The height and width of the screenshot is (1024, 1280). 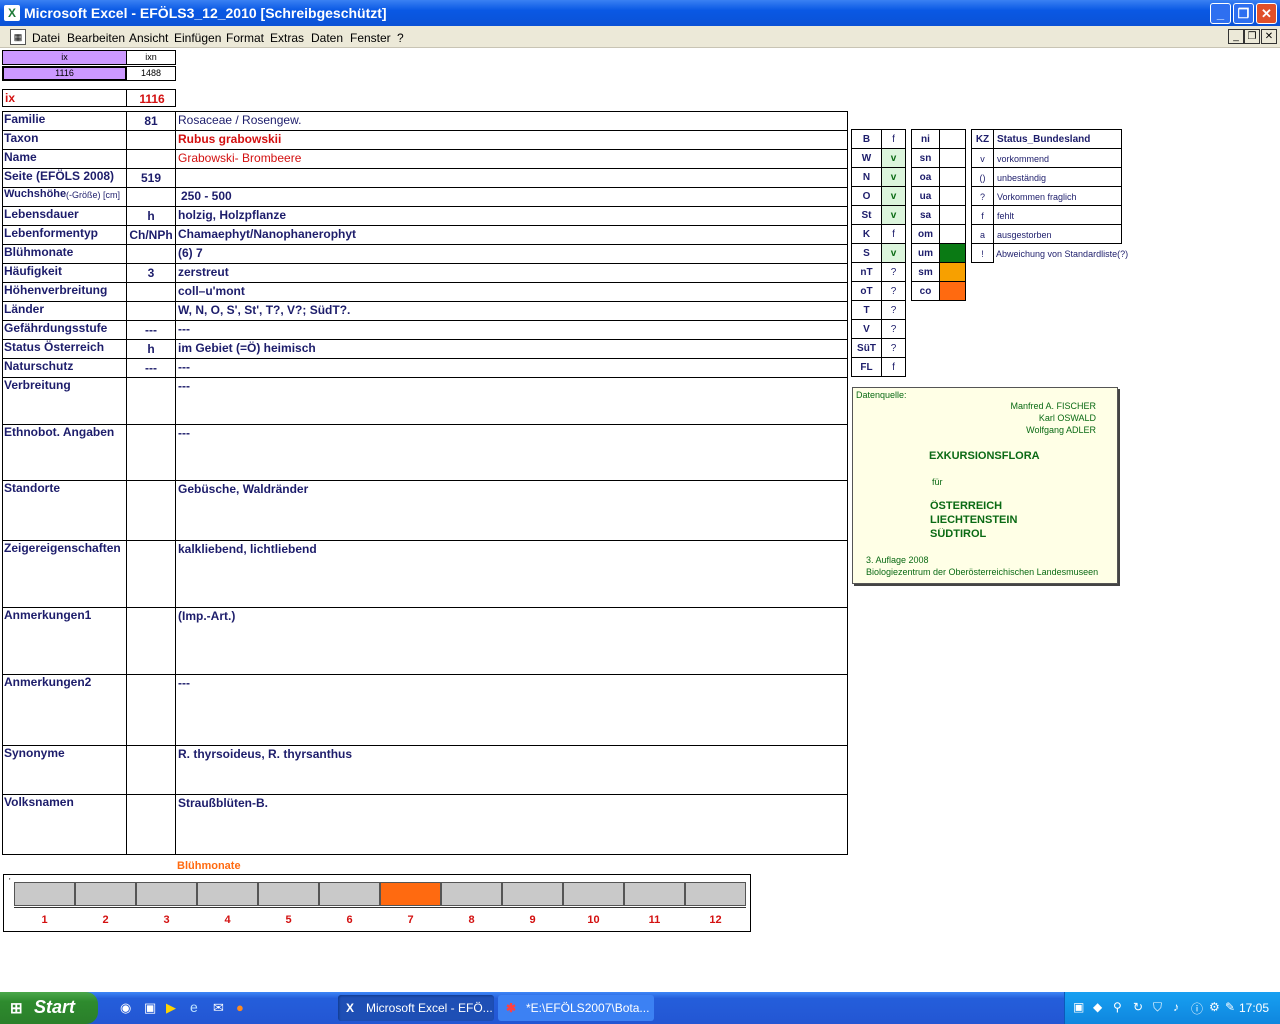 I want to click on bundesland-code-cell: V, so click(x=866, y=329).